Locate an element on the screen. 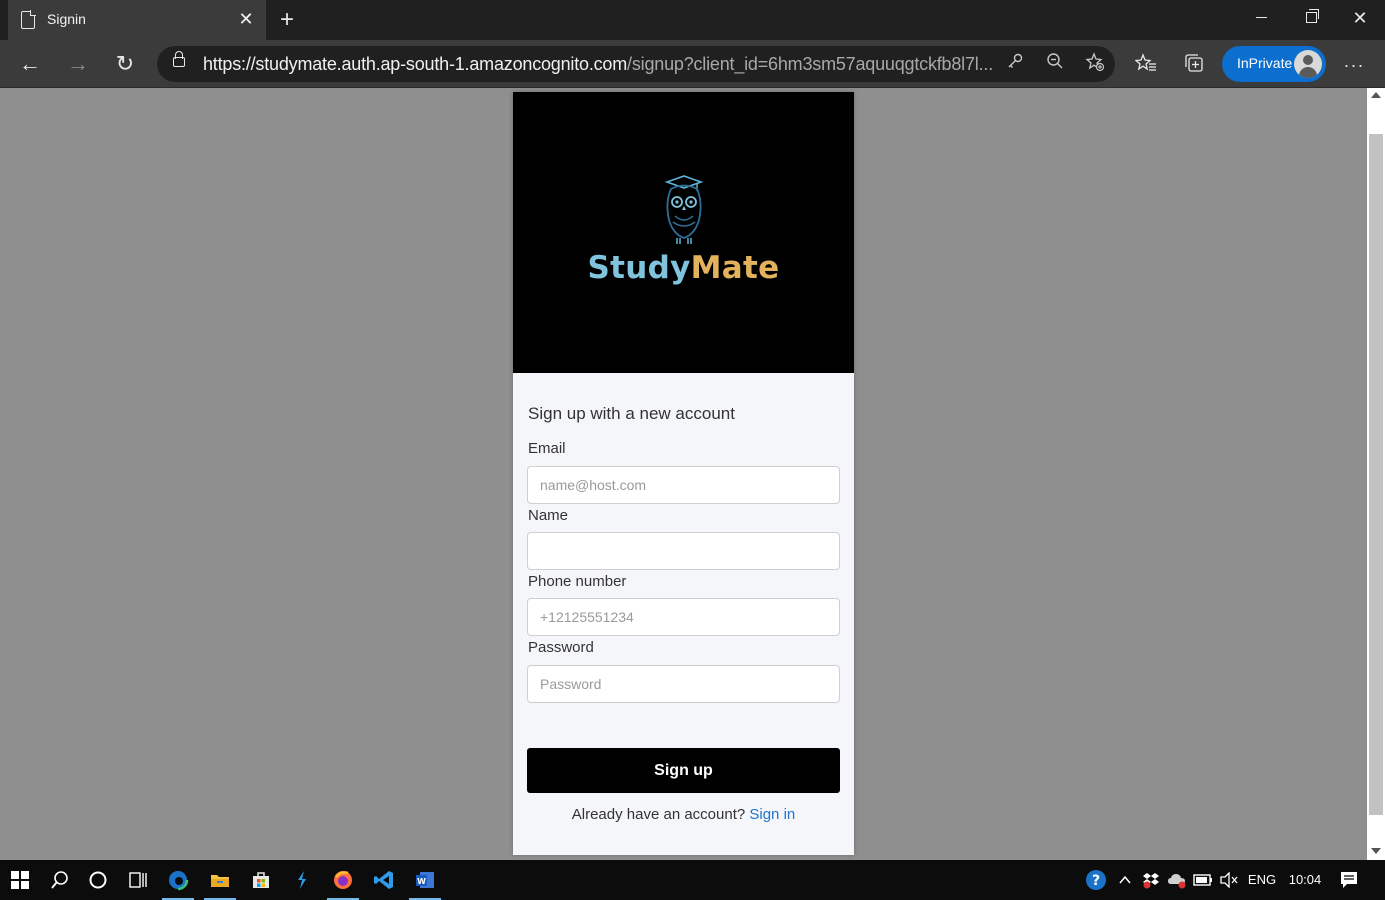  windows-start-icon is located at coordinates (20, 880).